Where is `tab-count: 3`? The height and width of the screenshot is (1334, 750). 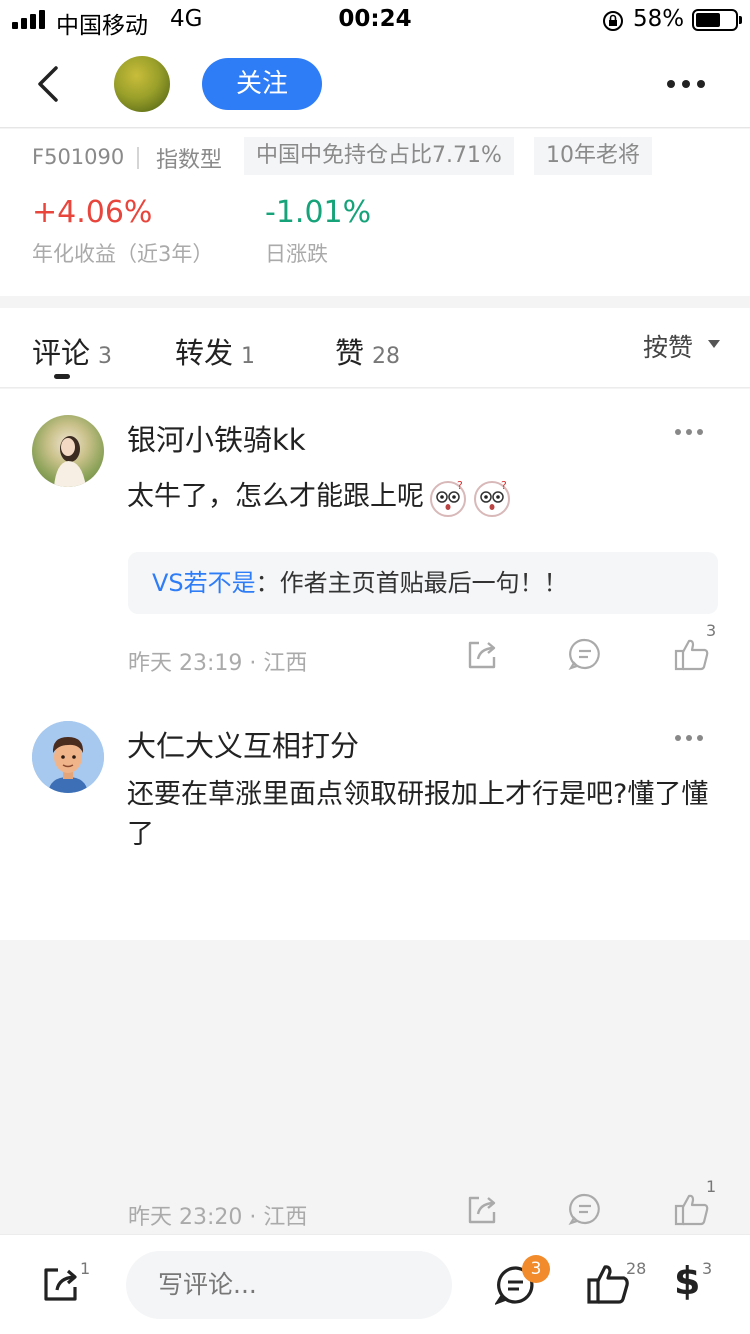
tab-count: 3 is located at coordinates (105, 356).